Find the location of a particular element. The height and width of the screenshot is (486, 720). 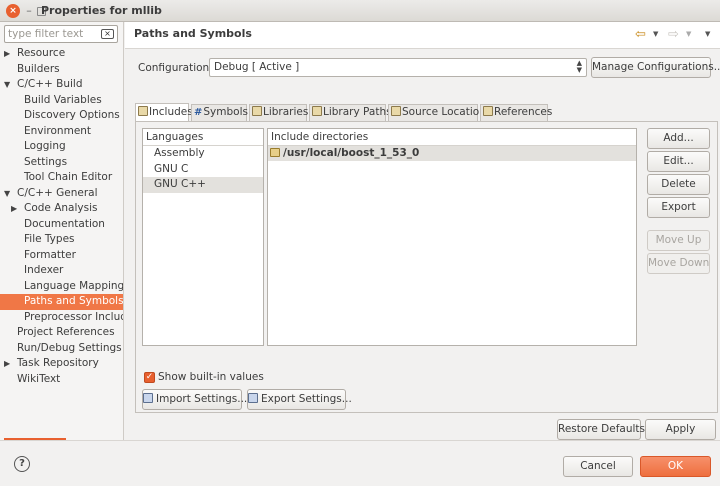

include-directory-path: /usr/local/boost_1_53_0 is located at coordinates (351, 153).